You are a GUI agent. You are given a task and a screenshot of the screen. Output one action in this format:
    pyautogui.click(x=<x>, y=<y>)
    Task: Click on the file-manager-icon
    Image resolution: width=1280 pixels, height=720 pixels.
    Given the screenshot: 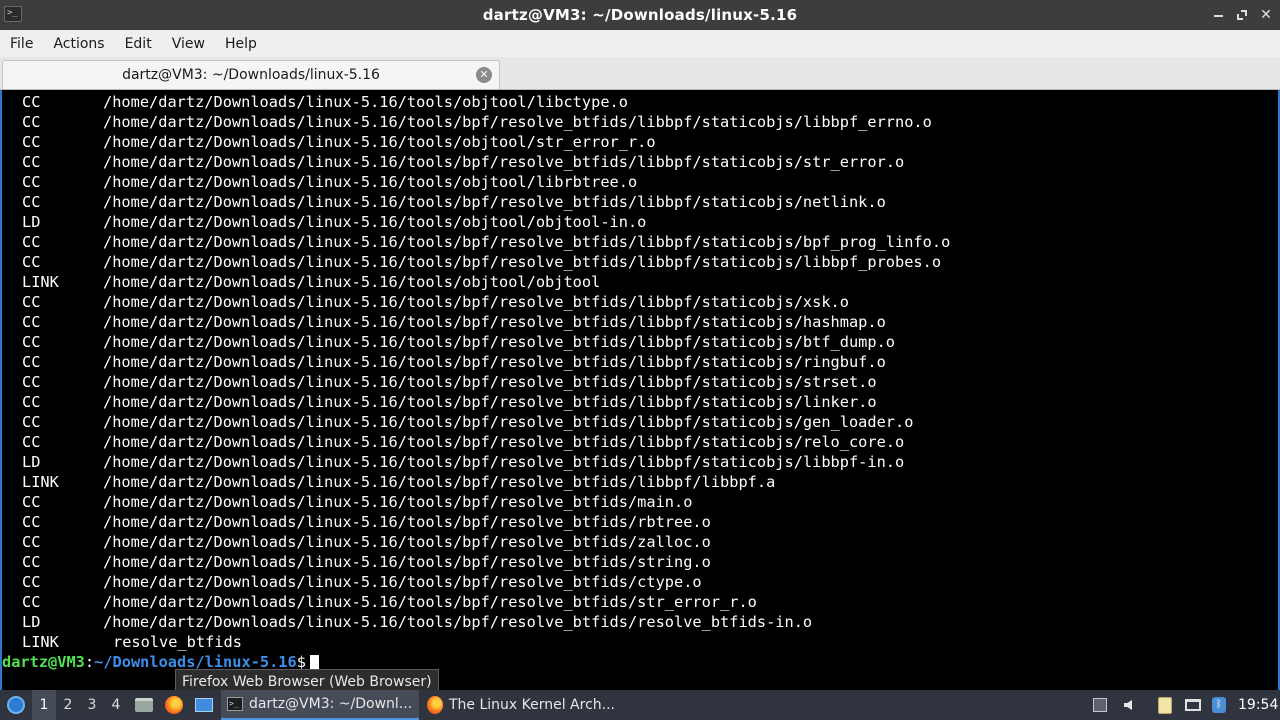 What is the action you would take?
    pyautogui.click(x=144, y=705)
    